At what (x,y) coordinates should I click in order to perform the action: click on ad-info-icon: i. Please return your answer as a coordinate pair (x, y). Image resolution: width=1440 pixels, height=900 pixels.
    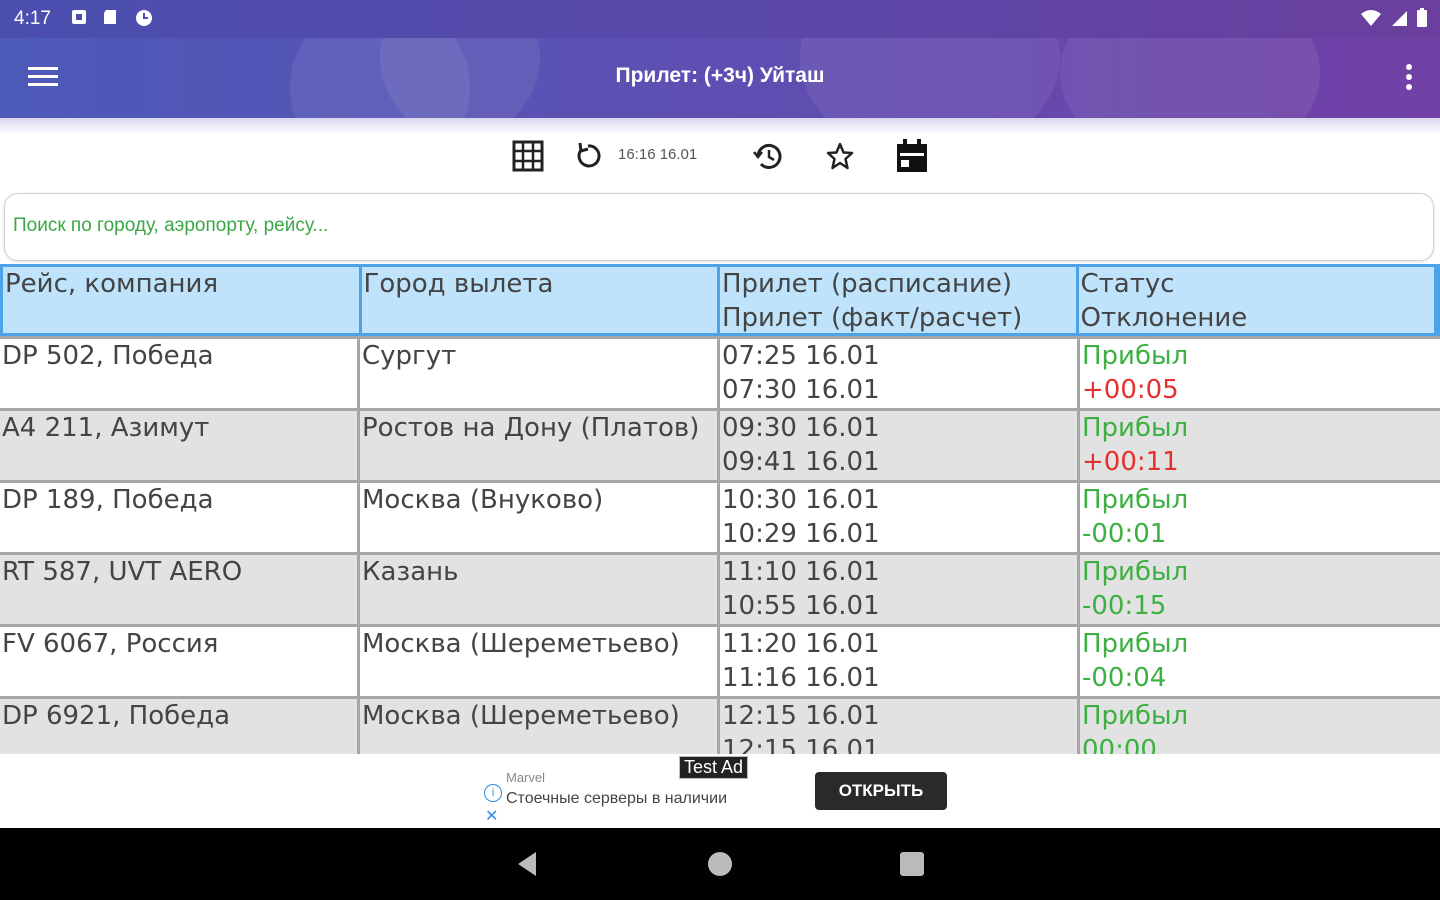
    Looking at the image, I should click on (493, 793).